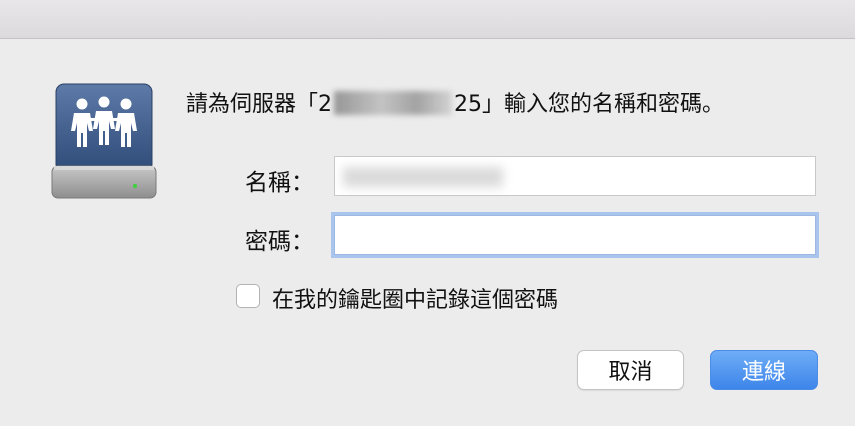 The width and height of the screenshot is (855, 426). Describe the element at coordinates (415, 298) in the screenshot. I see `remember-in-keychain-label: 在我的鑰匙圈中記錄這個密碼` at that location.